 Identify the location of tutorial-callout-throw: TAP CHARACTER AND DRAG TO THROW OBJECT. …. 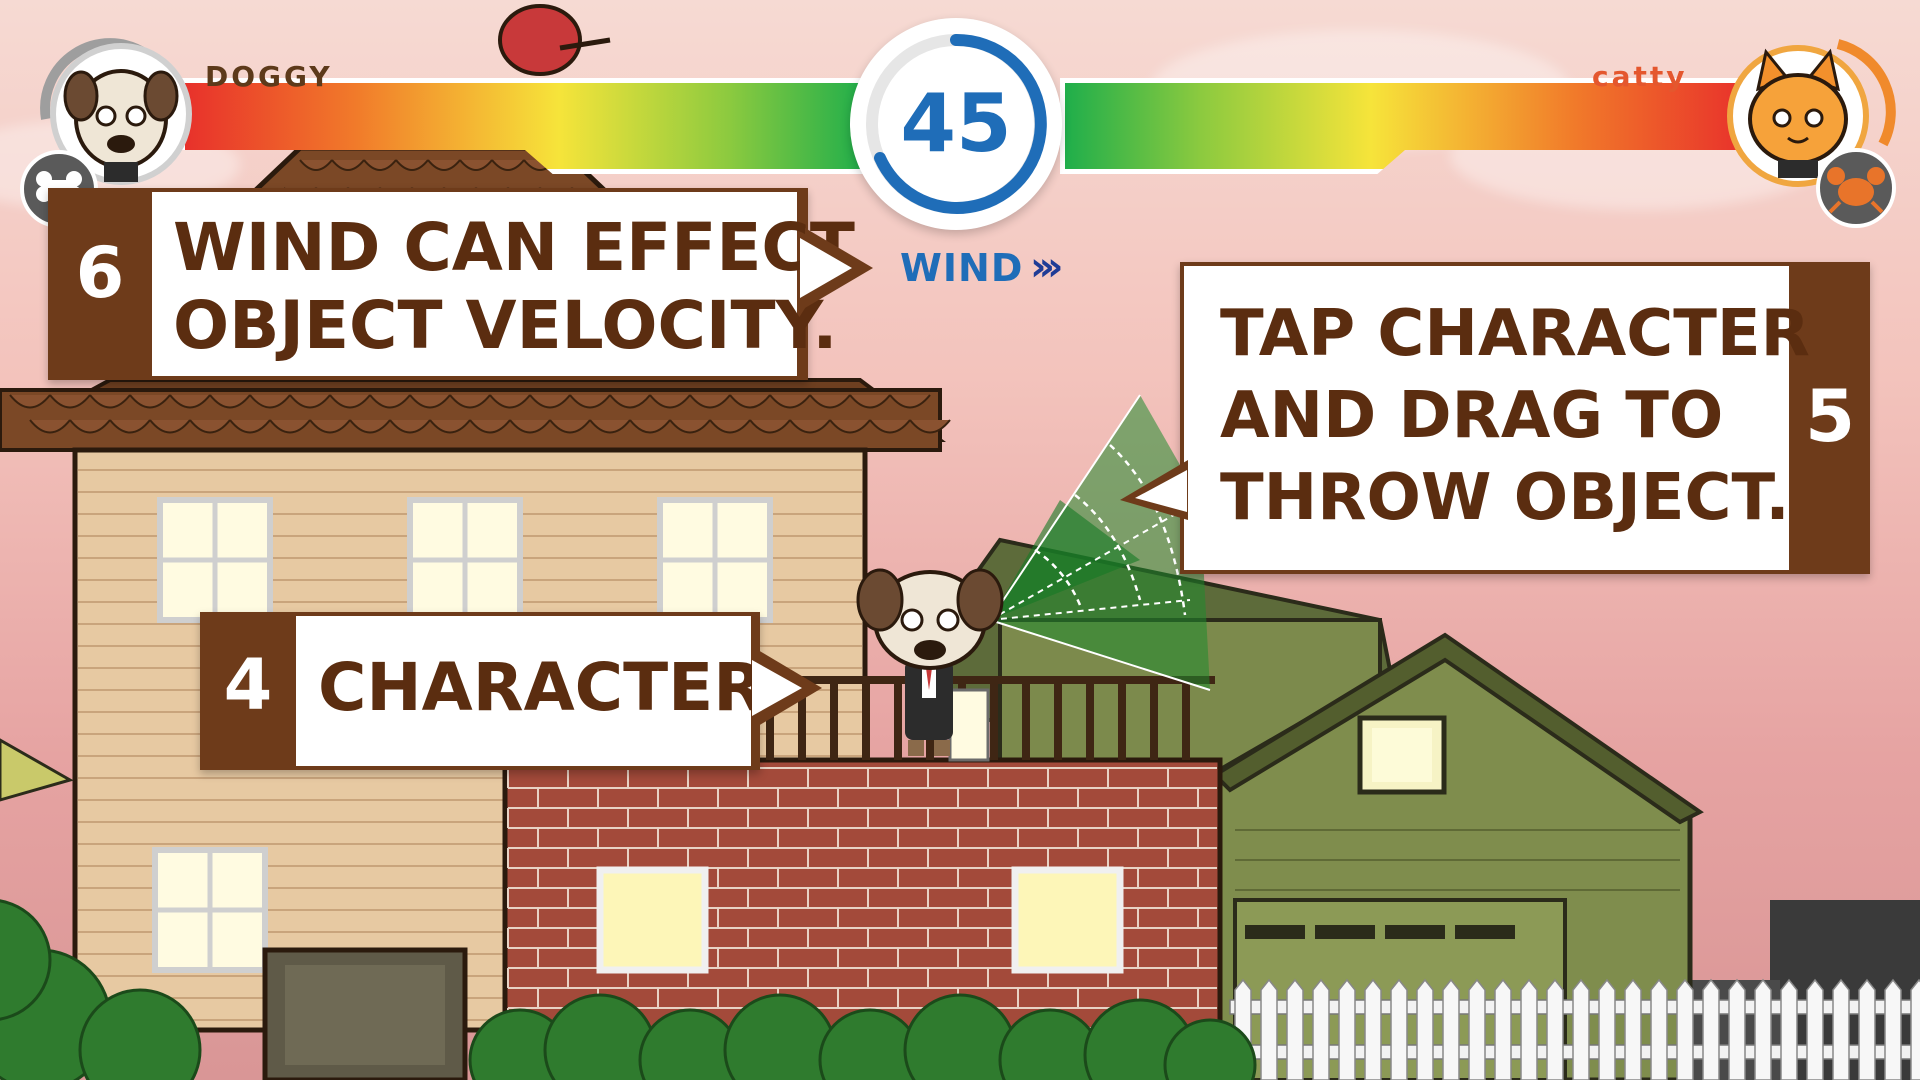
(1525, 418).